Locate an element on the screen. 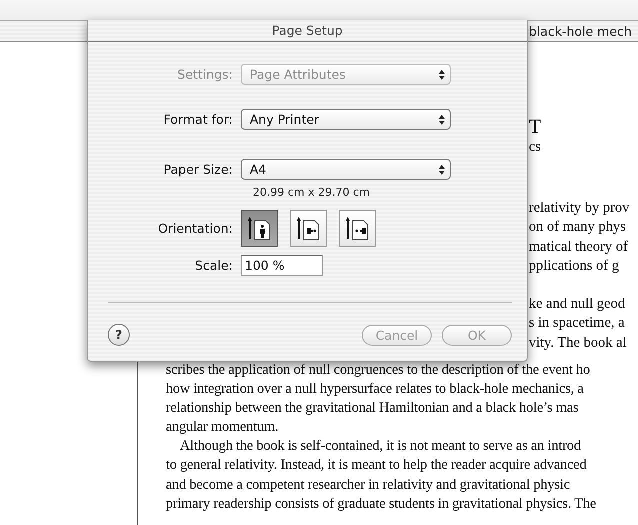  help-button: ? is located at coordinates (119, 335).